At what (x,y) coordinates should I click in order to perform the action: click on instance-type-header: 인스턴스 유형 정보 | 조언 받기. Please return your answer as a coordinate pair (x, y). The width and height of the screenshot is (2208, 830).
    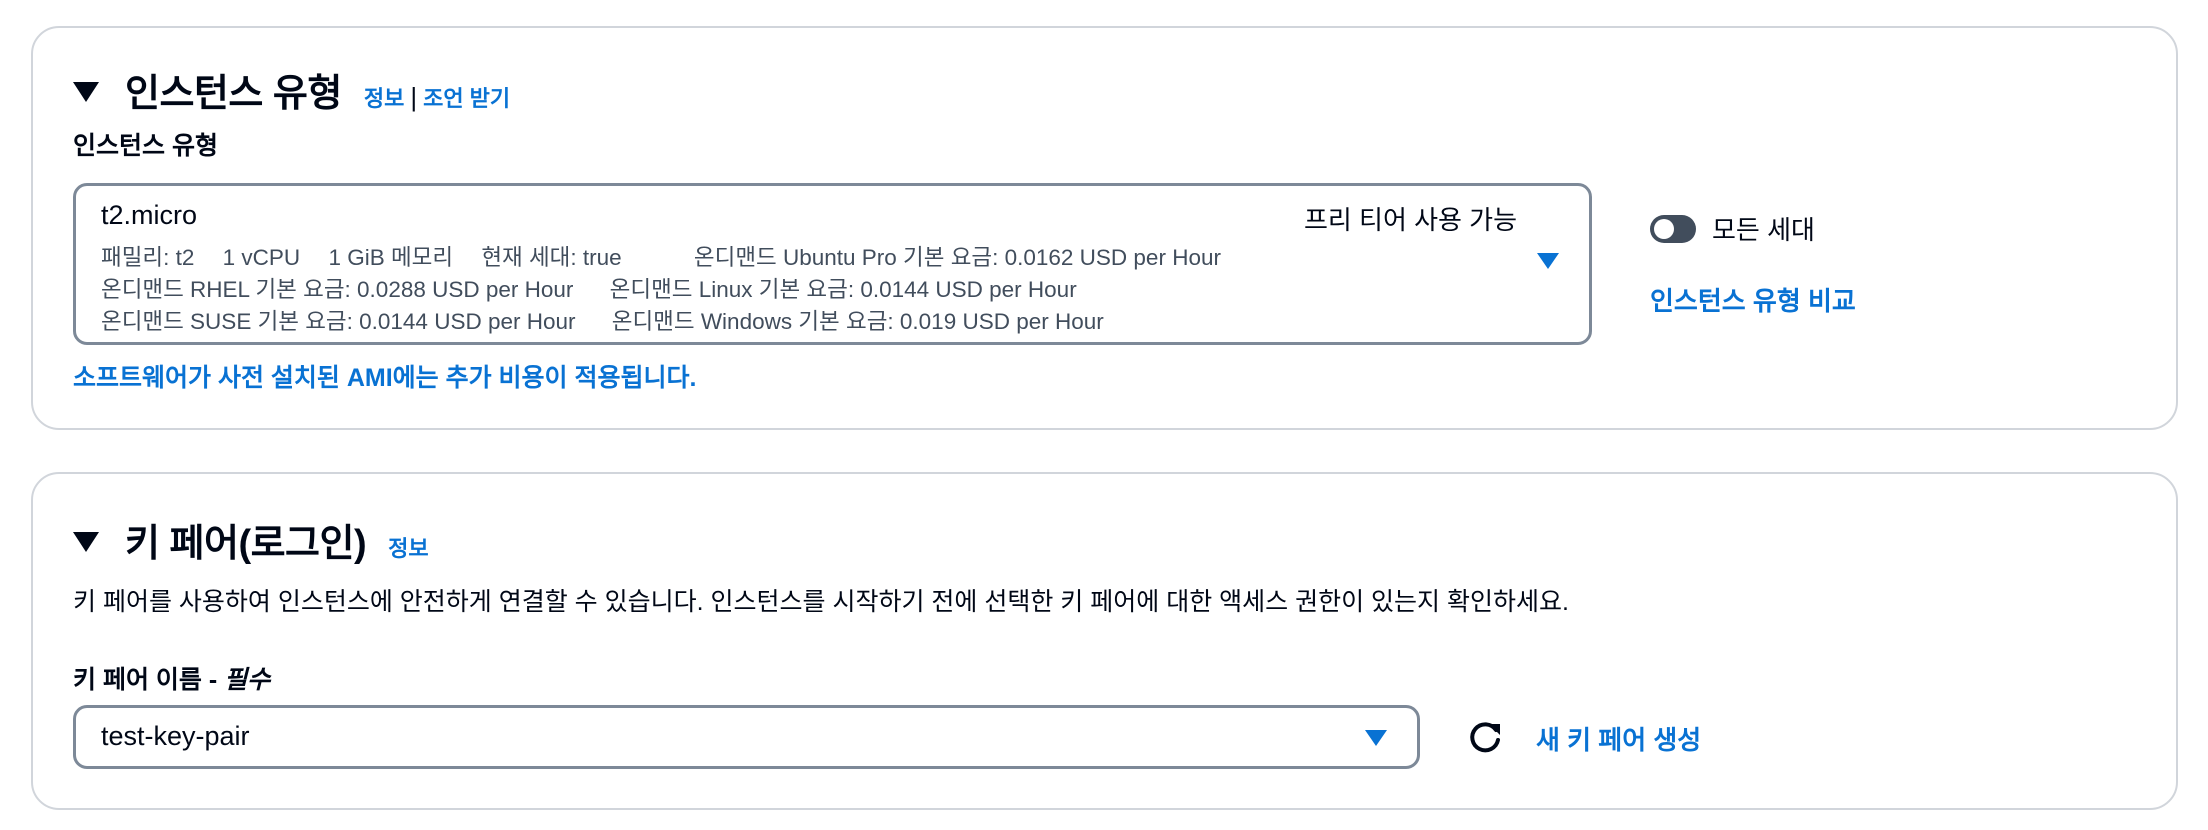
    Looking at the image, I should click on (291, 89).